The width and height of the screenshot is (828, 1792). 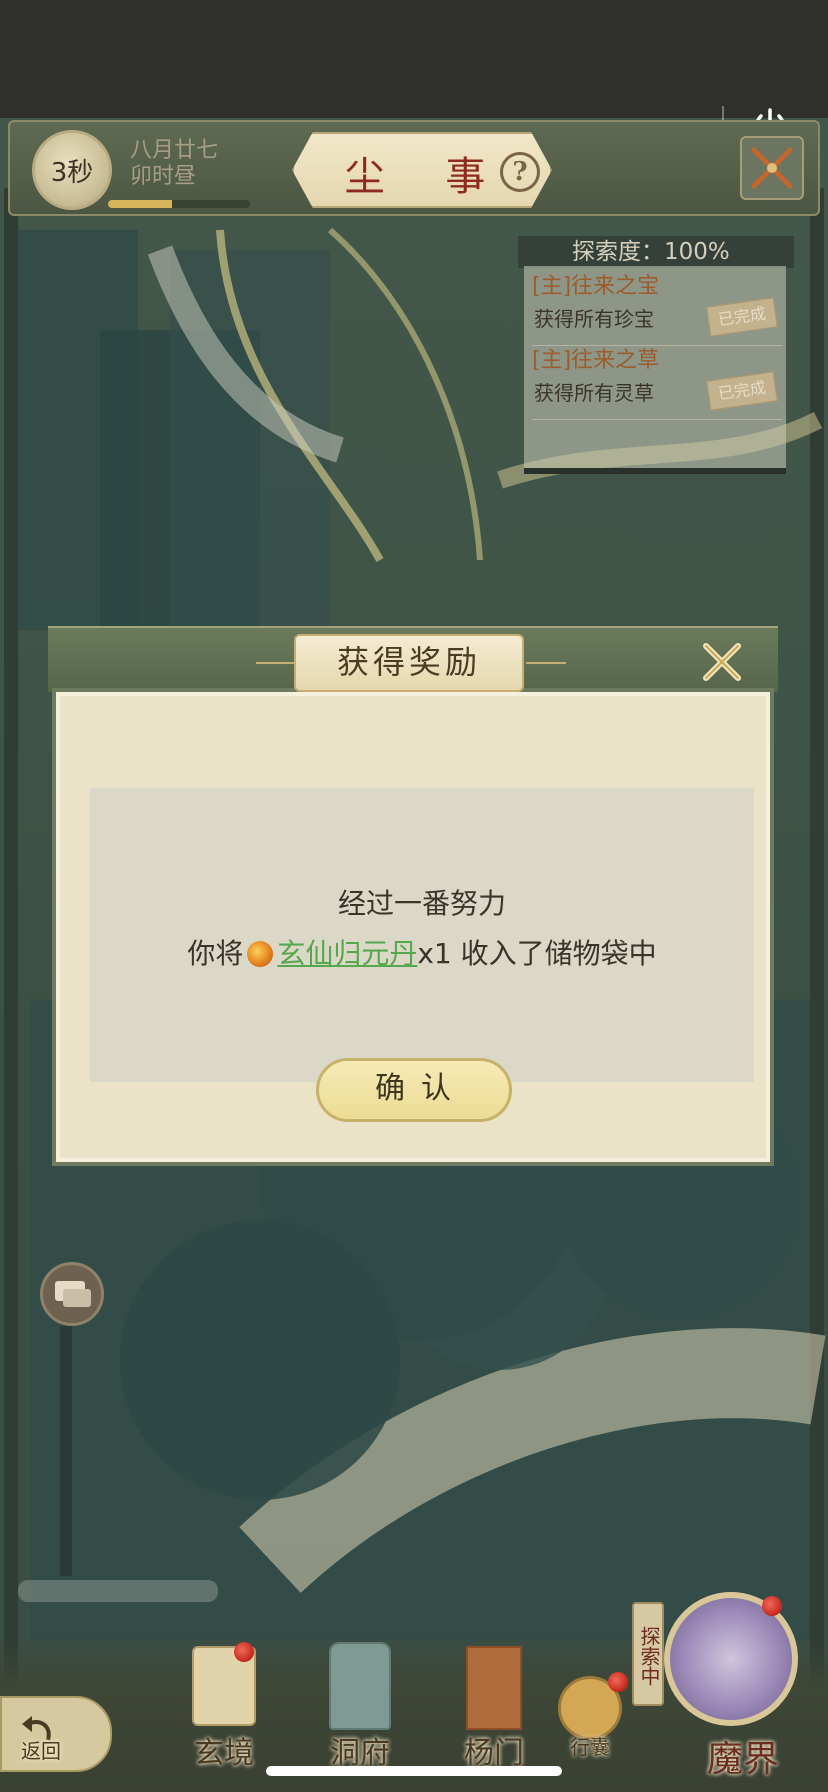 I want to click on message-box: 经过一番努力 你将 玄仙归元丹x1 收入了储物袋中, so click(x=422, y=935).